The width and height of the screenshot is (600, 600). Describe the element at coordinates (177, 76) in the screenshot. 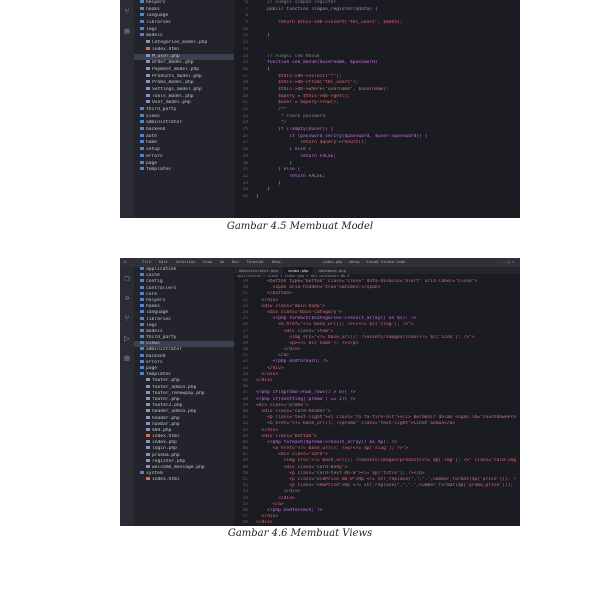

I see `tree-item-label: Products_model.php` at that location.